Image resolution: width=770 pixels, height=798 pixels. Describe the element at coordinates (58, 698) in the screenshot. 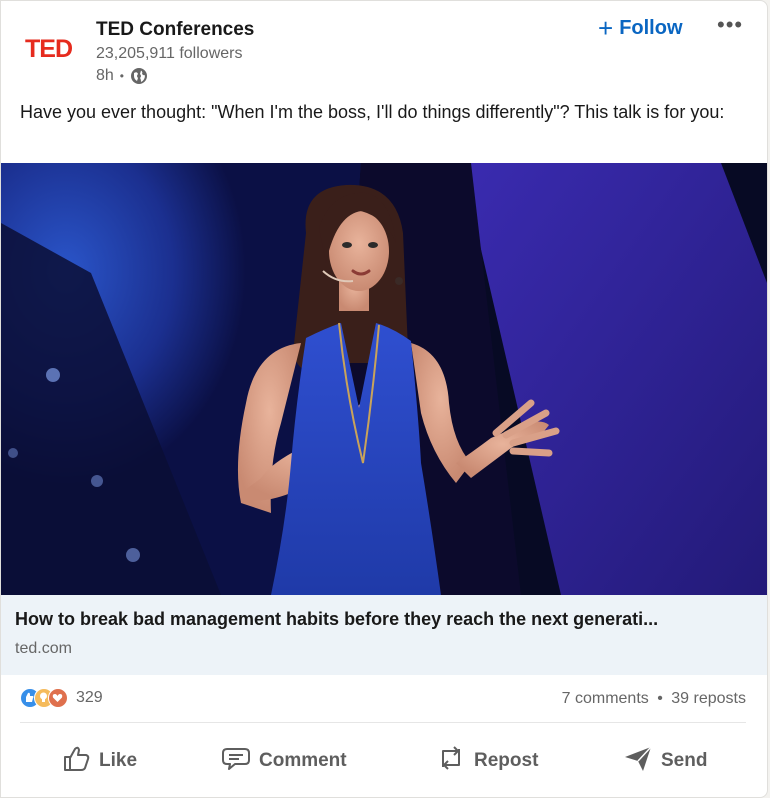

I see `love-reaction-icon` at that location.